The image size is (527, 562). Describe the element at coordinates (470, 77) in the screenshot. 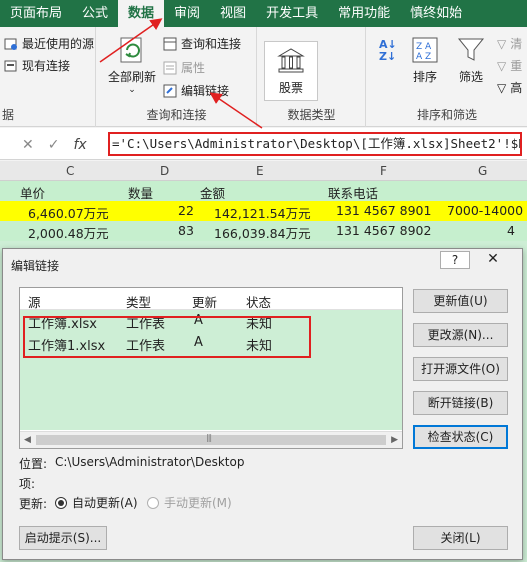

I see `filter-label: 筛选` at that location.